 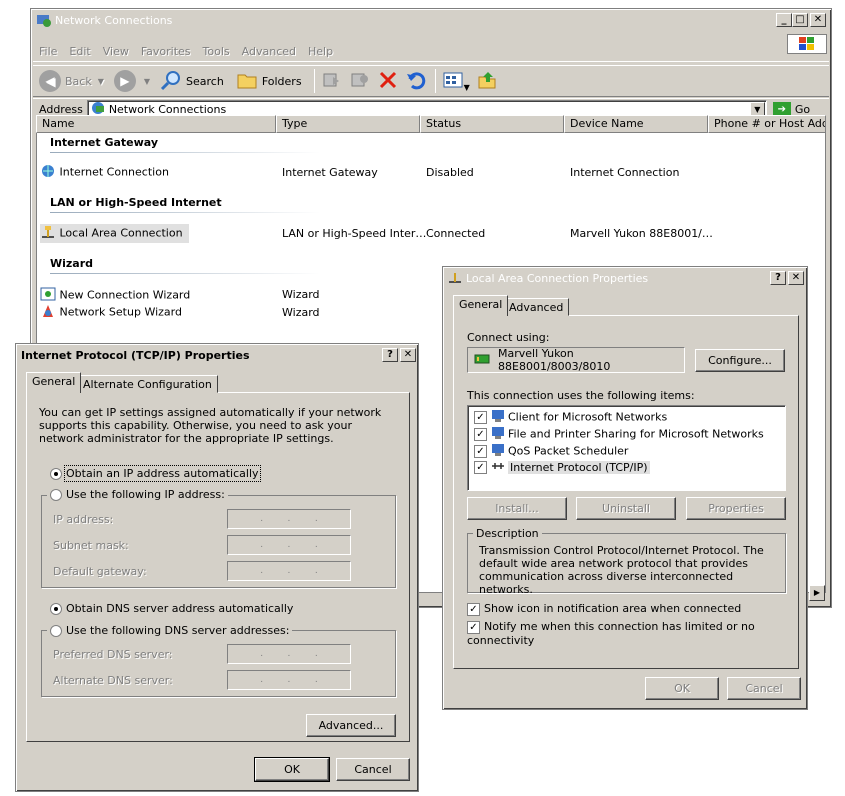 What do you see at coordinates (562, 467) in the screenshot?
I see `list-item: ✓ Internet Protocol (TCP/IP)` at bounding box center [562, 467].